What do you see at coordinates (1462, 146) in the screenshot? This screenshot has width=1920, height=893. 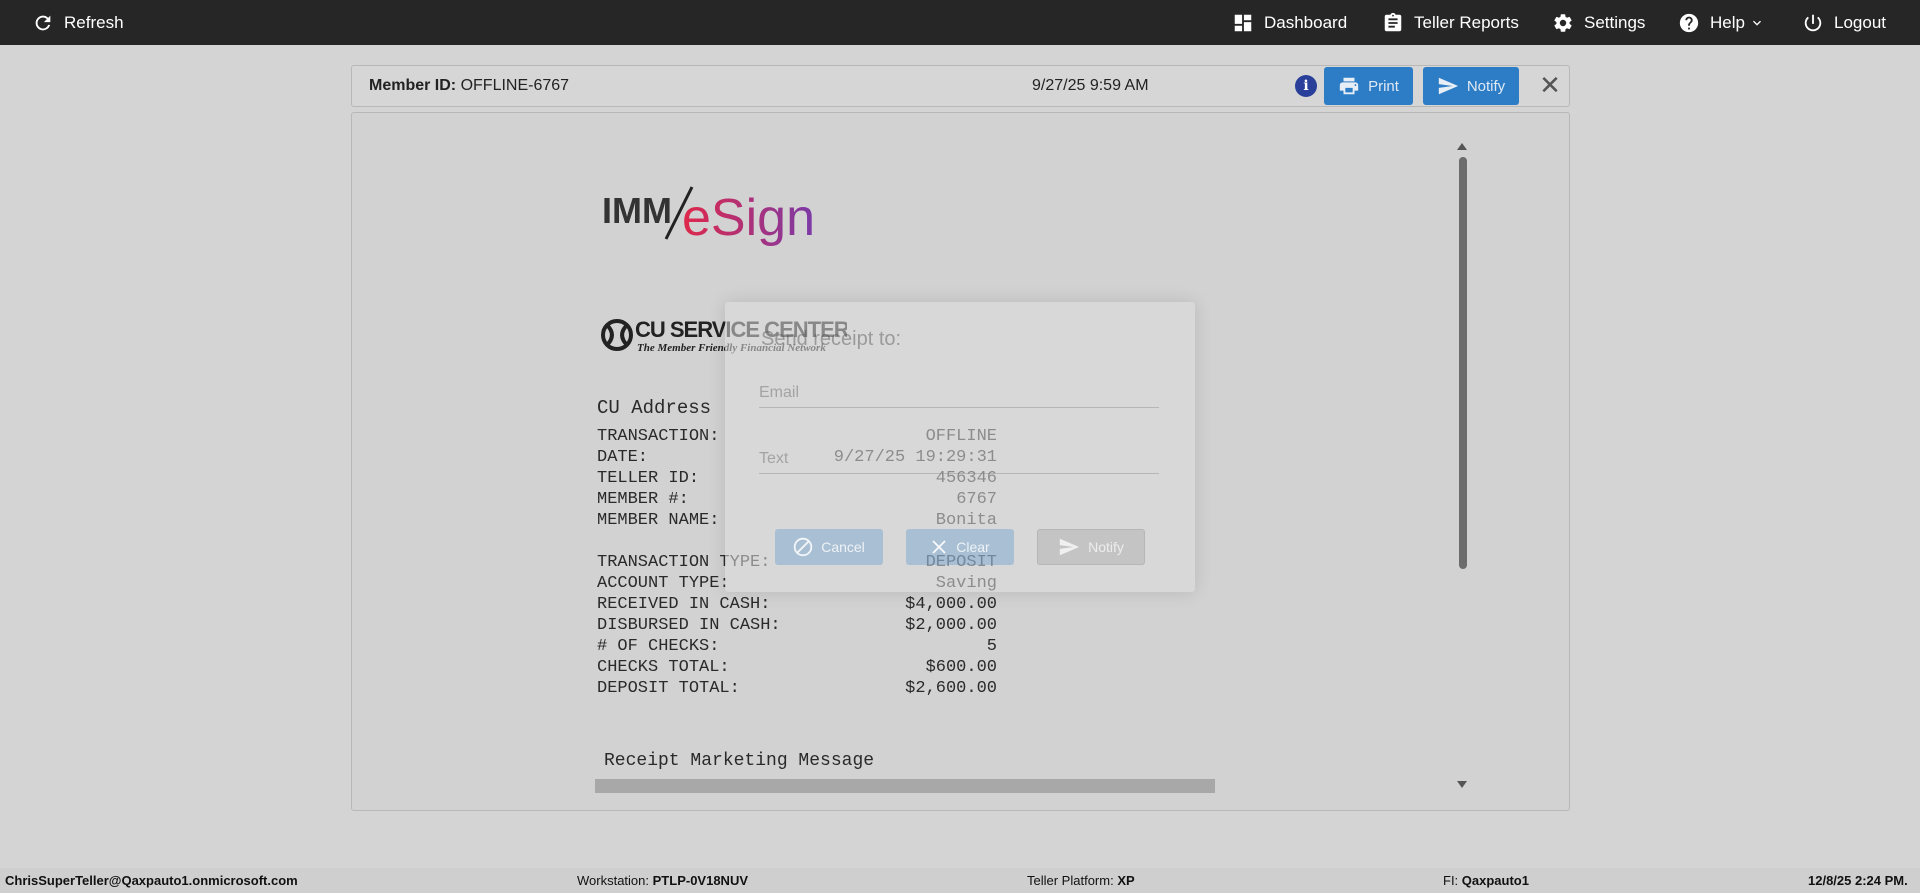 I see `scroll-up-icon` at bounding box center [1462, 146].